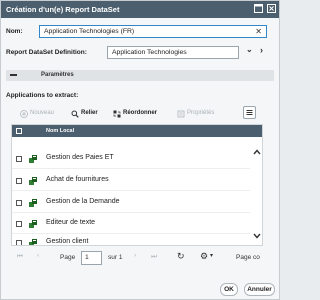 The image size is (320, 300). I want to click on chevron-down-icon: ⌄, so click(249, 49).